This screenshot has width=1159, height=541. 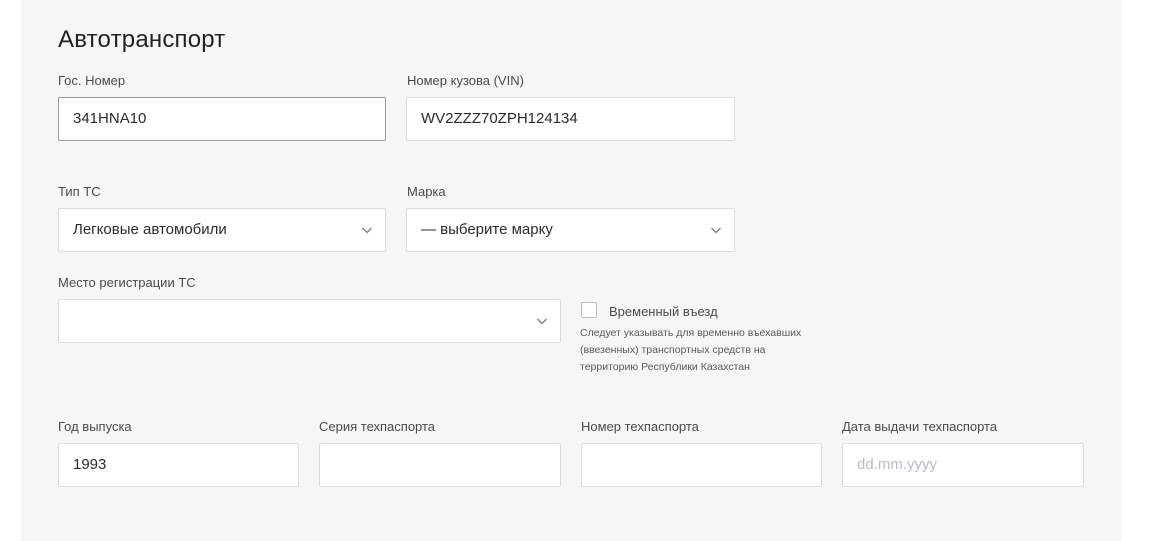 I want to click on year-label: Год выпуска, so click(x=95, y=426).